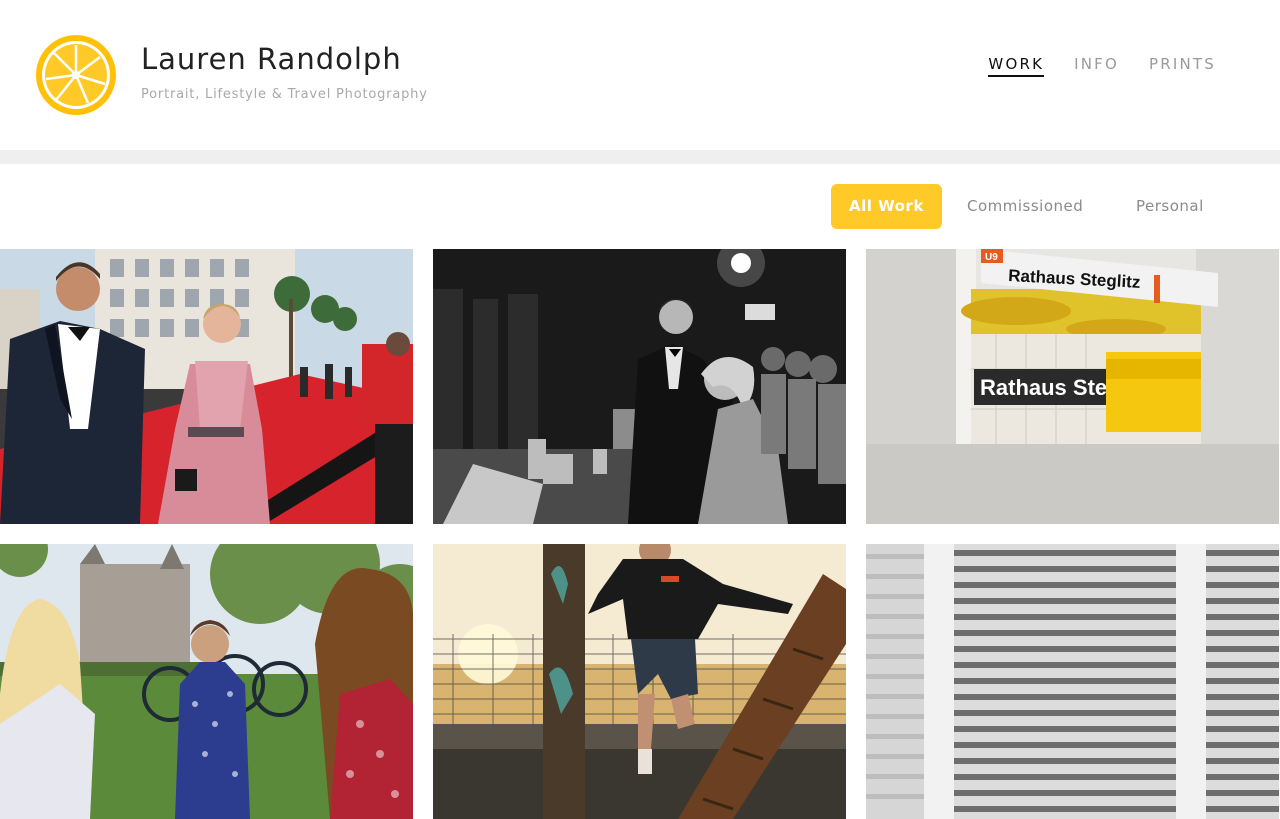 The height and width of the screenshot is (819, 1280). I want to click on photo-backstage-black-and-white, so click(639, 386).